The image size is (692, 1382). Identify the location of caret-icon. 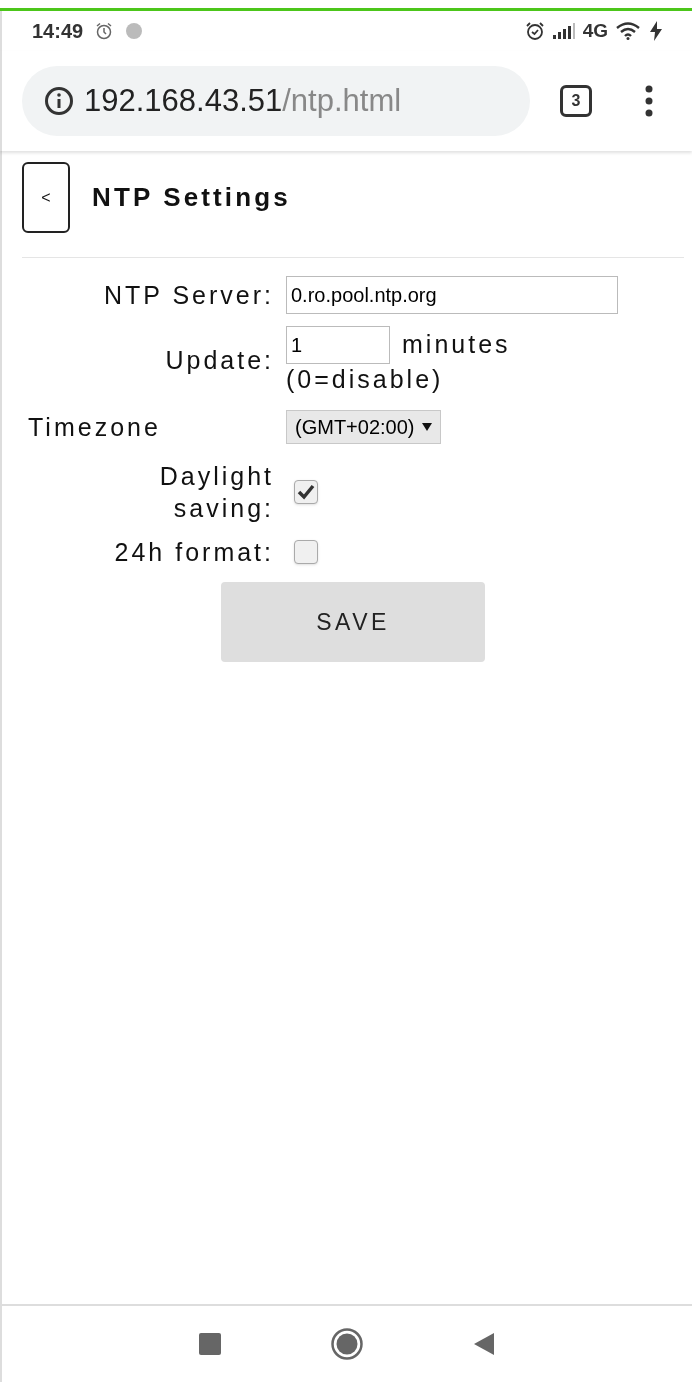
(427, 427).